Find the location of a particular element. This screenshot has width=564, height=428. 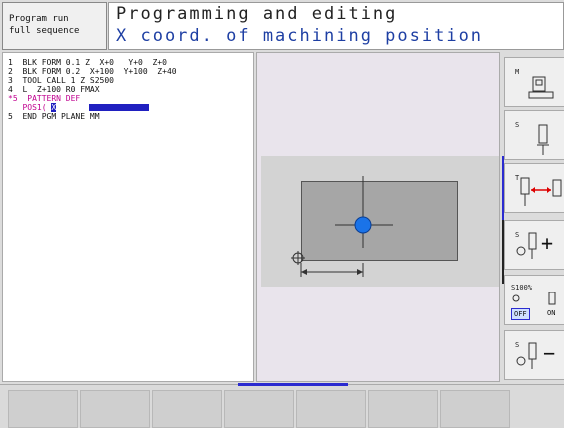

machine-icon is located at coordinates (541, 87).